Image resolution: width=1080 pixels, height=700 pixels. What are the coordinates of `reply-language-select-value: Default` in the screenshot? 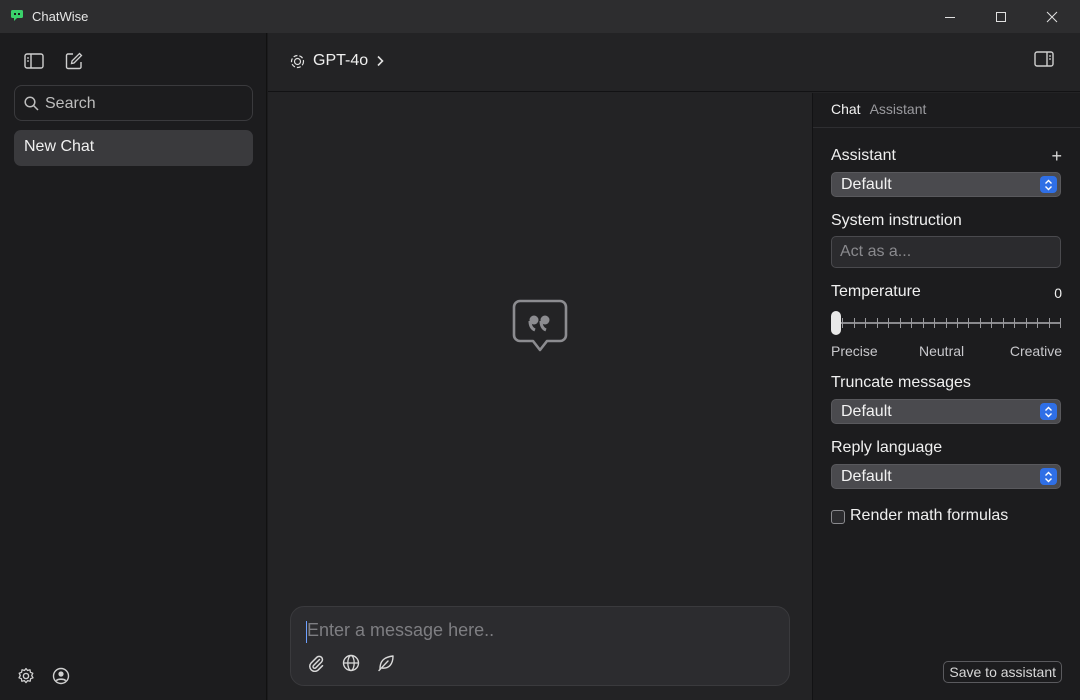 It's located at (866, 476).